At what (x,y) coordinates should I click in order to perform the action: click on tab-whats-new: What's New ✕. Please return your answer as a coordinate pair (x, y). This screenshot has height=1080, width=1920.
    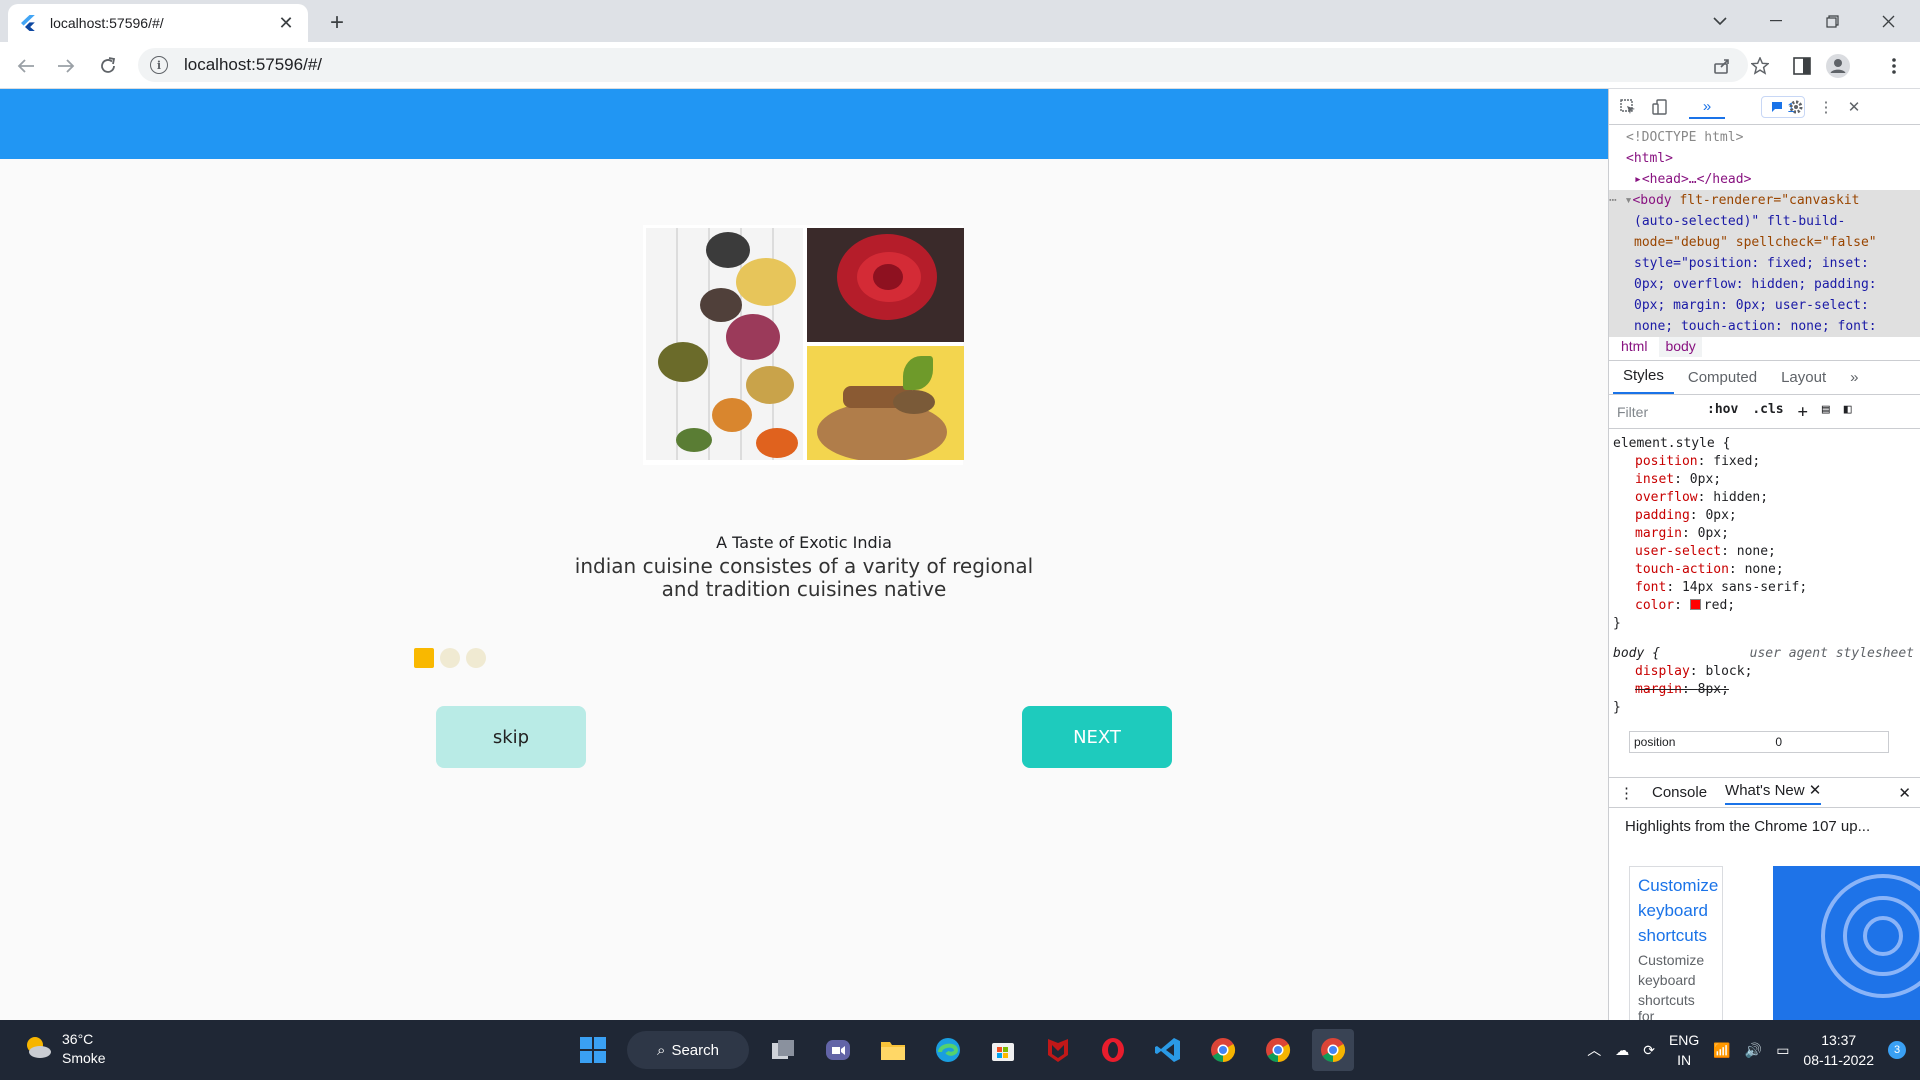
    Looking at the image, I should click on (1773, 793).